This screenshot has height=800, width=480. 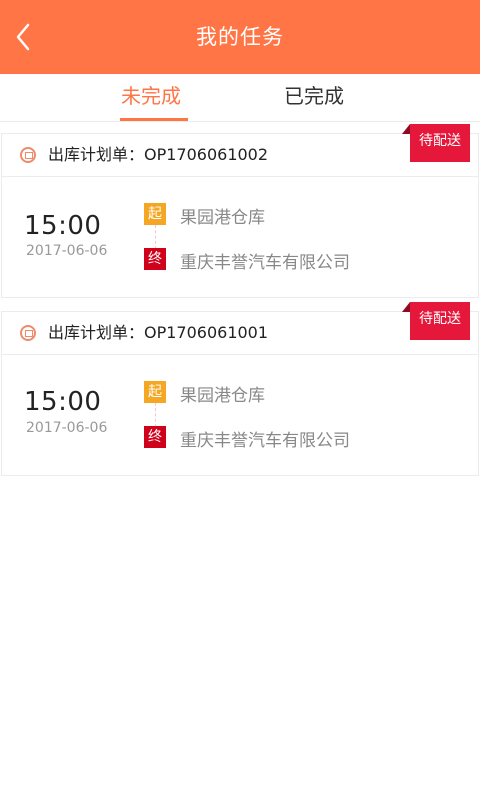 What do you see at coordinates (158, 154) in the screenshot?
I see `order-number: 出库计划单：OP1706061002` at bounding box center [158, 154].